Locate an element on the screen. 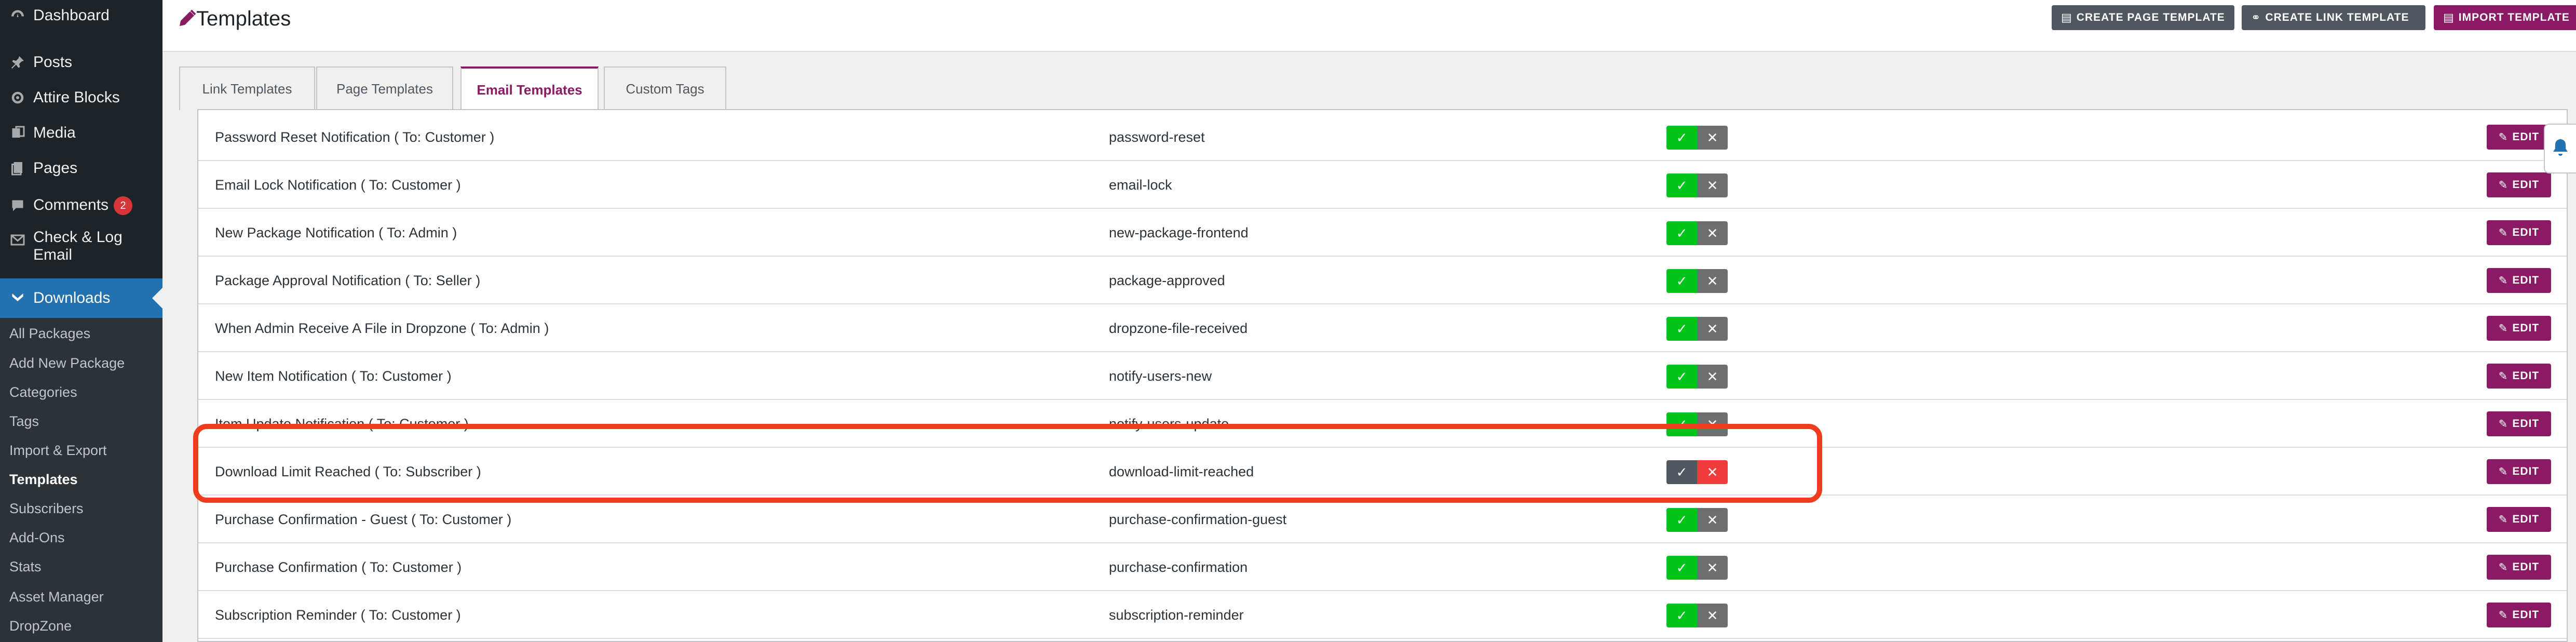 Image resolution: width=2576 pixels, height=642 pixels. create-link-template-button: ⚭ CREATE LINK TEMPLATE is located at coordinates (2333, 17).